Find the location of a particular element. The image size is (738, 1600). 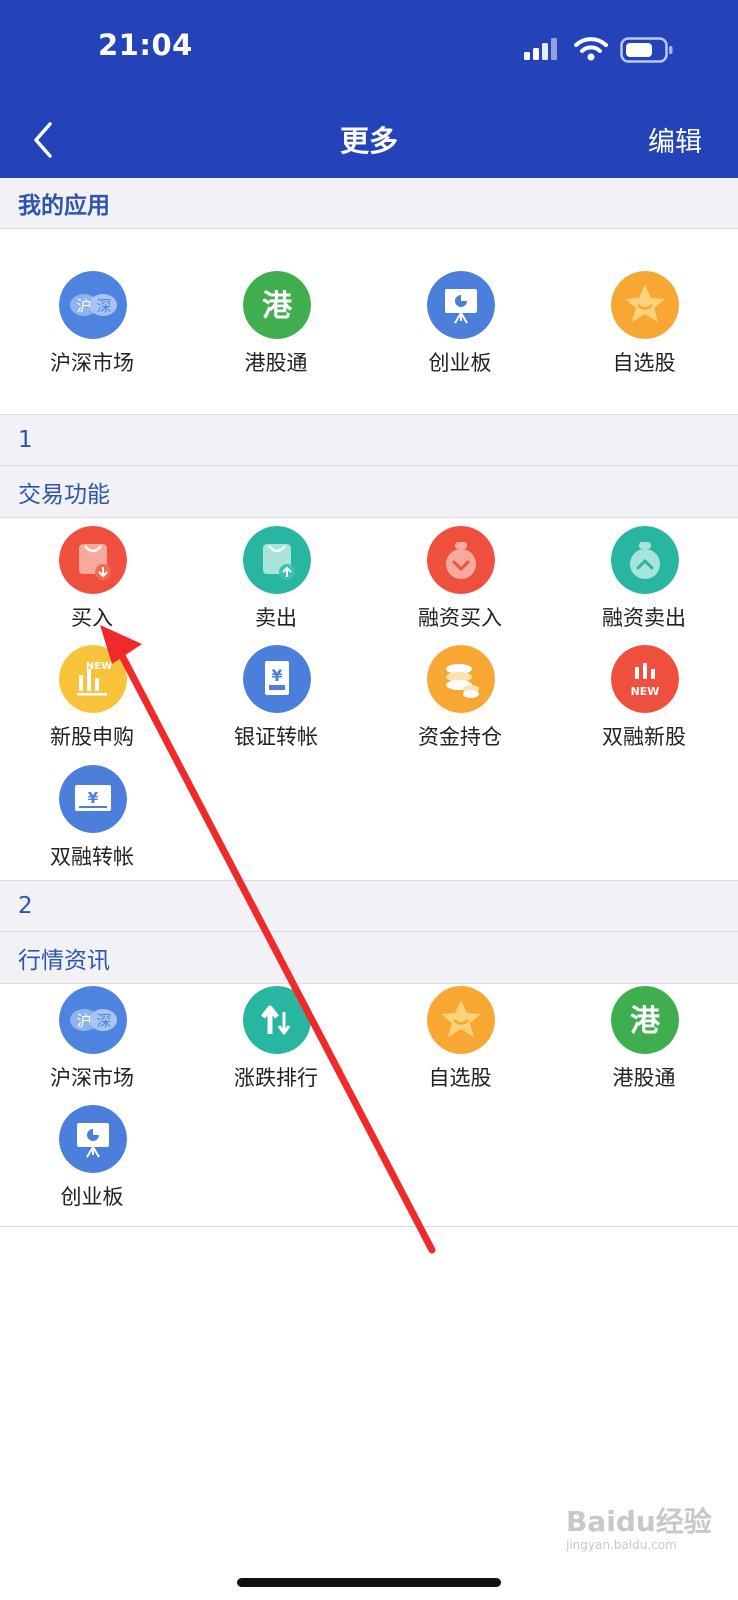

app-label: 新股申购 is located at coordinates (92, 737).